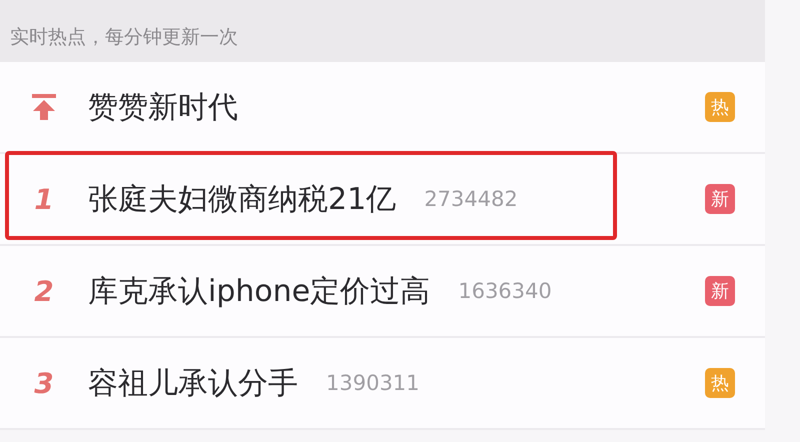 The width and height of the screenshot is (800, 442). What do you see at coordinates (259, 291) in the screenshot?
I see `topic-title: 库克承认iphone定价过高` at bounding box center [259, 291].